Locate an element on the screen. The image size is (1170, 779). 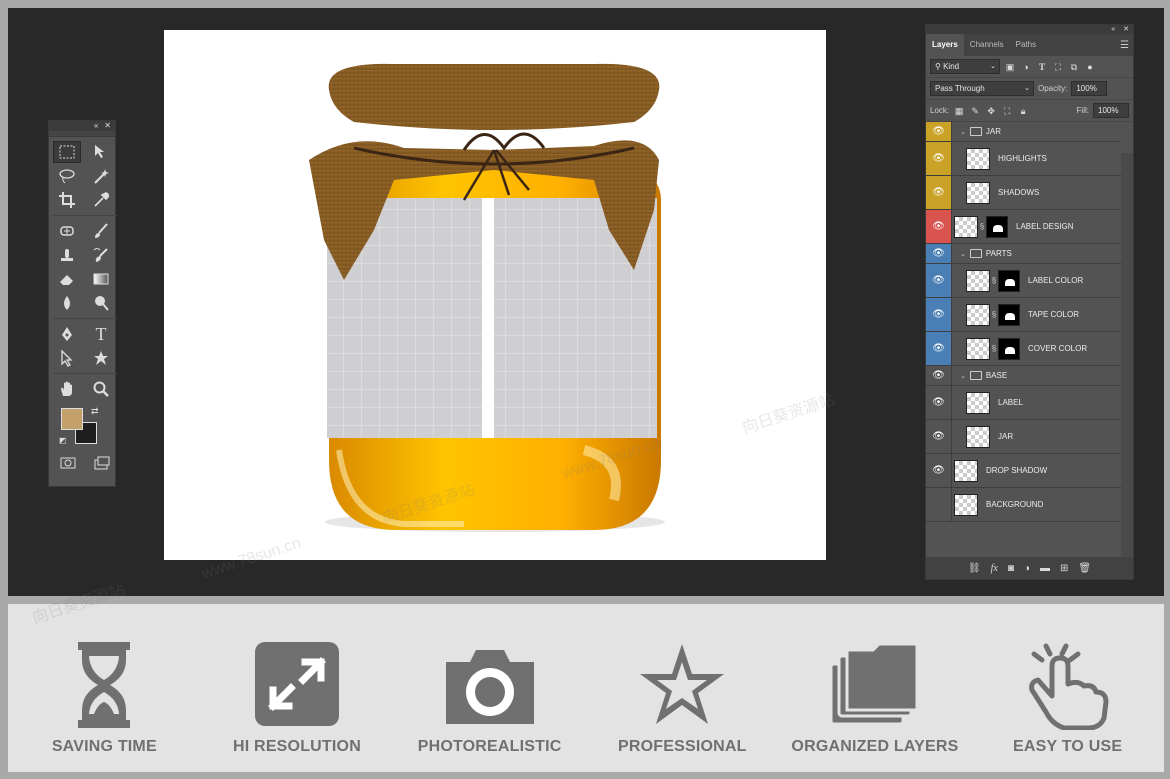
layer-row: 👁︎ HIGHLIGHTS is located at coordinates (1023, 159).